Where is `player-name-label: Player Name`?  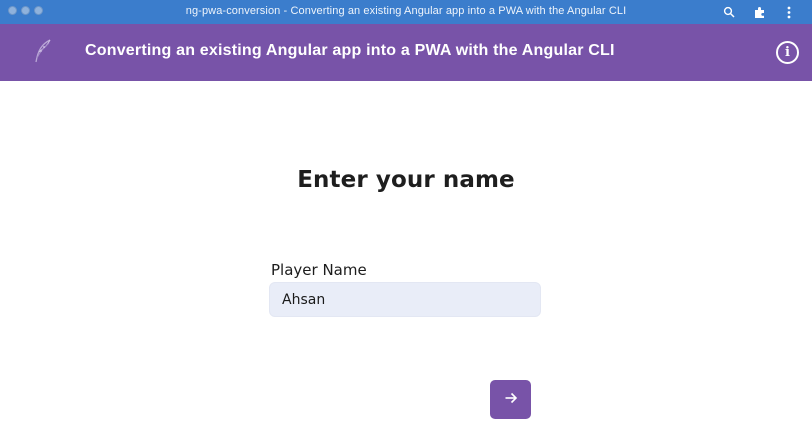 player-name-label: Player Name is located at coordinates (319, 270).